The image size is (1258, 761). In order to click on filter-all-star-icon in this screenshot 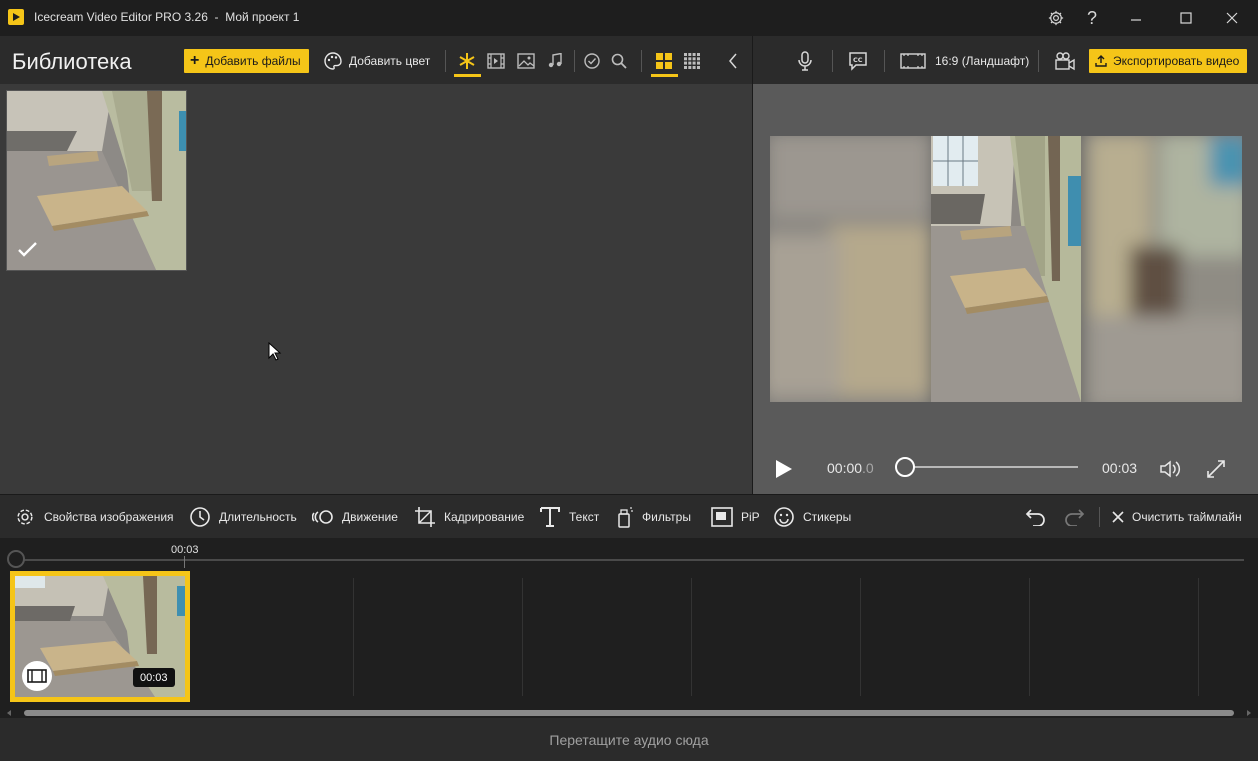, I will do `click(467, 61)`.